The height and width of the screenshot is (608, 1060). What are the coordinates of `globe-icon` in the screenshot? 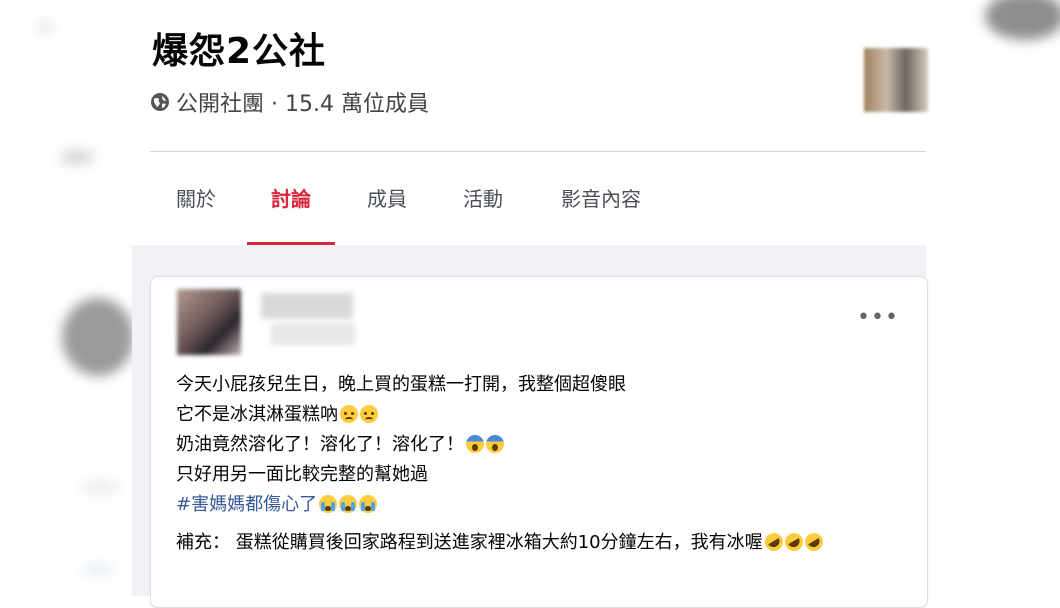 It's located at (160, 102).